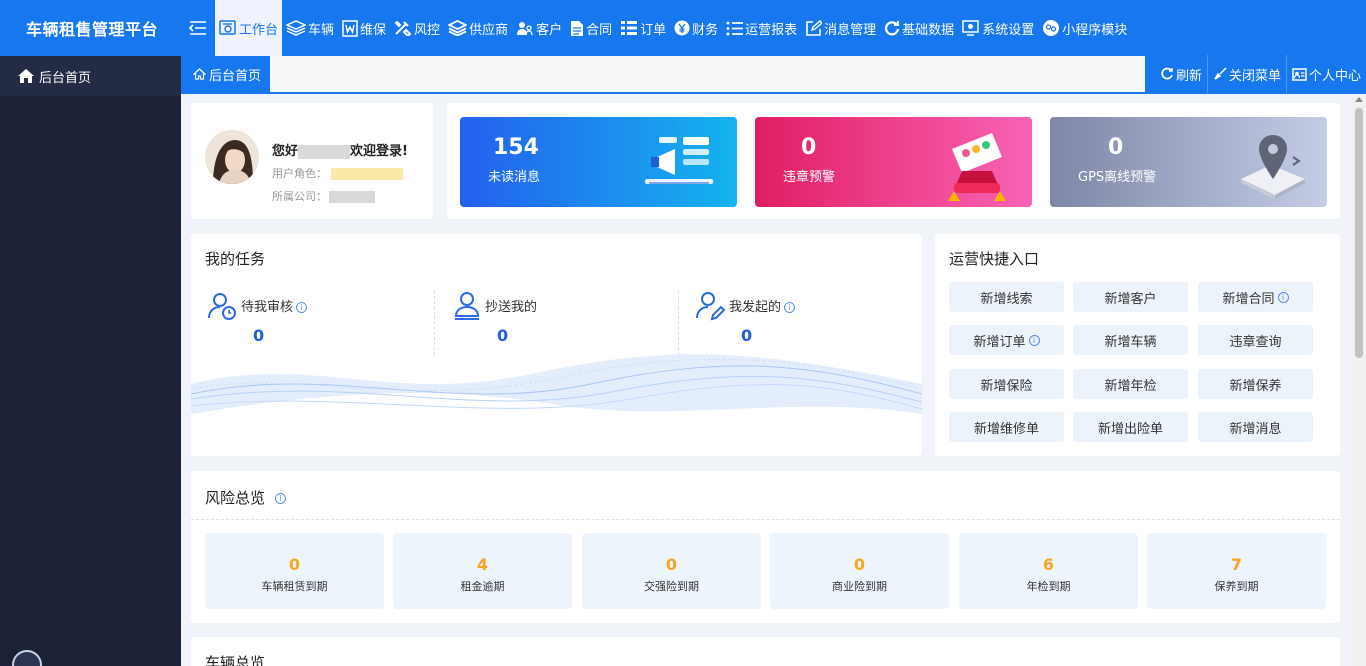 The image size is (1366, 666). What do you see at coordinates (814, 27) in the screenshot?
I see `edit-icon` at bounding box center [814, 27].